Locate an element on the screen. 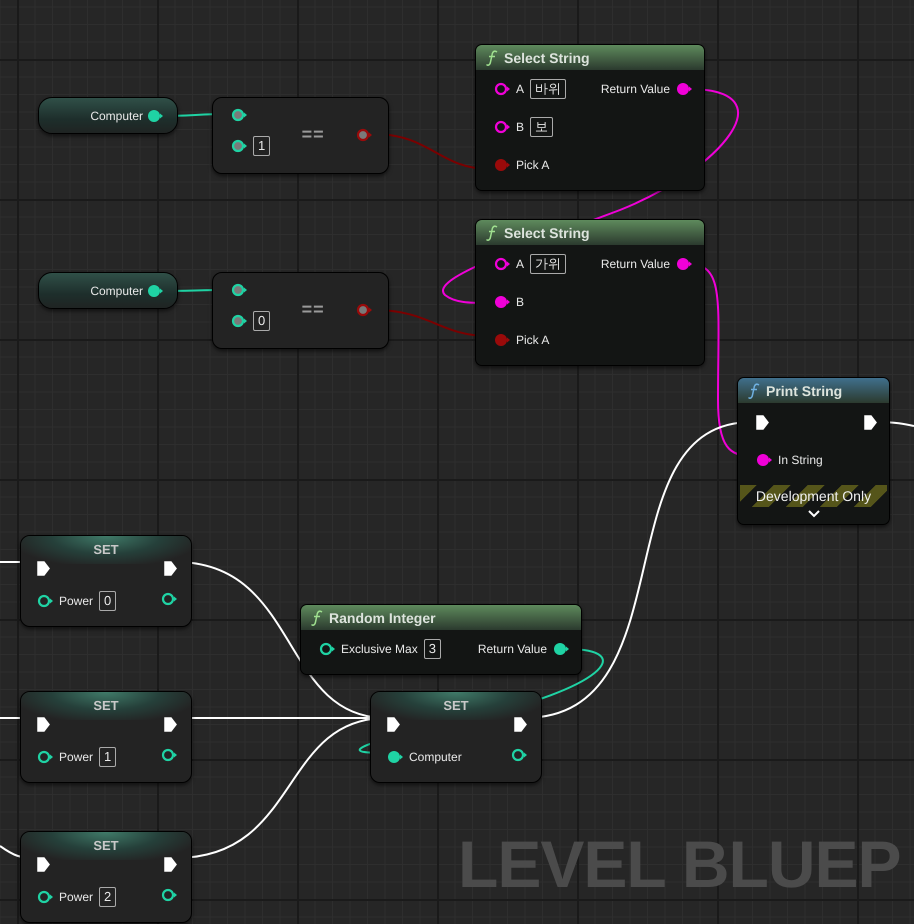 The width and height of the screenshot is (914, 924). compare-node: 0 == is located at coordinates (300, 310).